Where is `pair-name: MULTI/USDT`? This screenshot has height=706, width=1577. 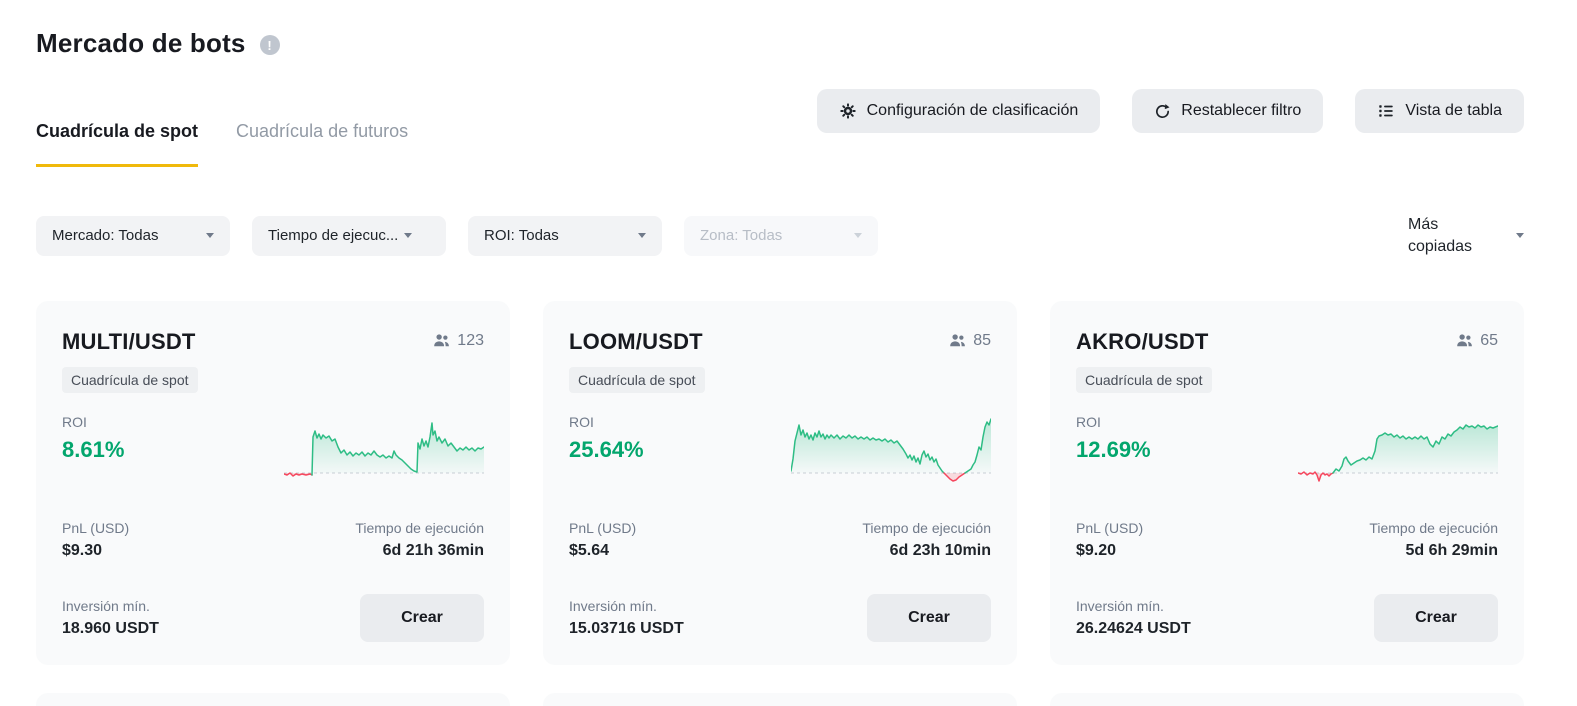 pair-name: MULTI/USDT is located at coordinates (129, 342).